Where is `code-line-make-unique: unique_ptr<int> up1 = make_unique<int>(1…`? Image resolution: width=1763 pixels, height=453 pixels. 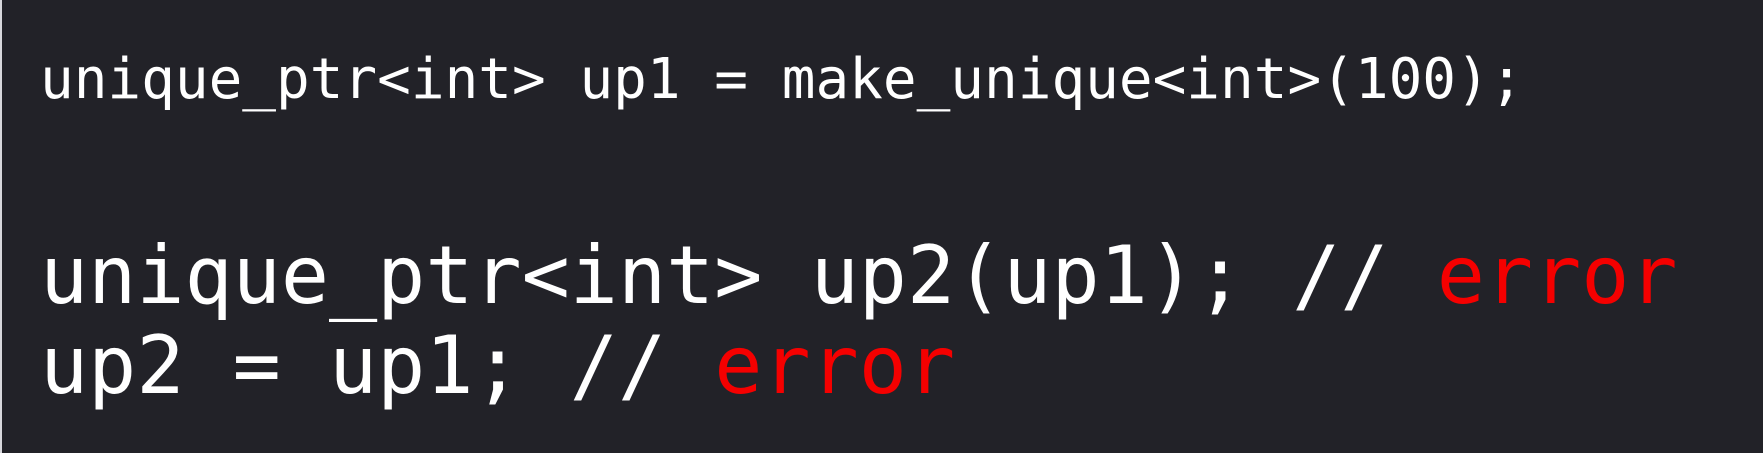 code-line-make-unique: unique_ptr<int> up1 = make_unique<int>(1… is located at coordinates (781, 80).